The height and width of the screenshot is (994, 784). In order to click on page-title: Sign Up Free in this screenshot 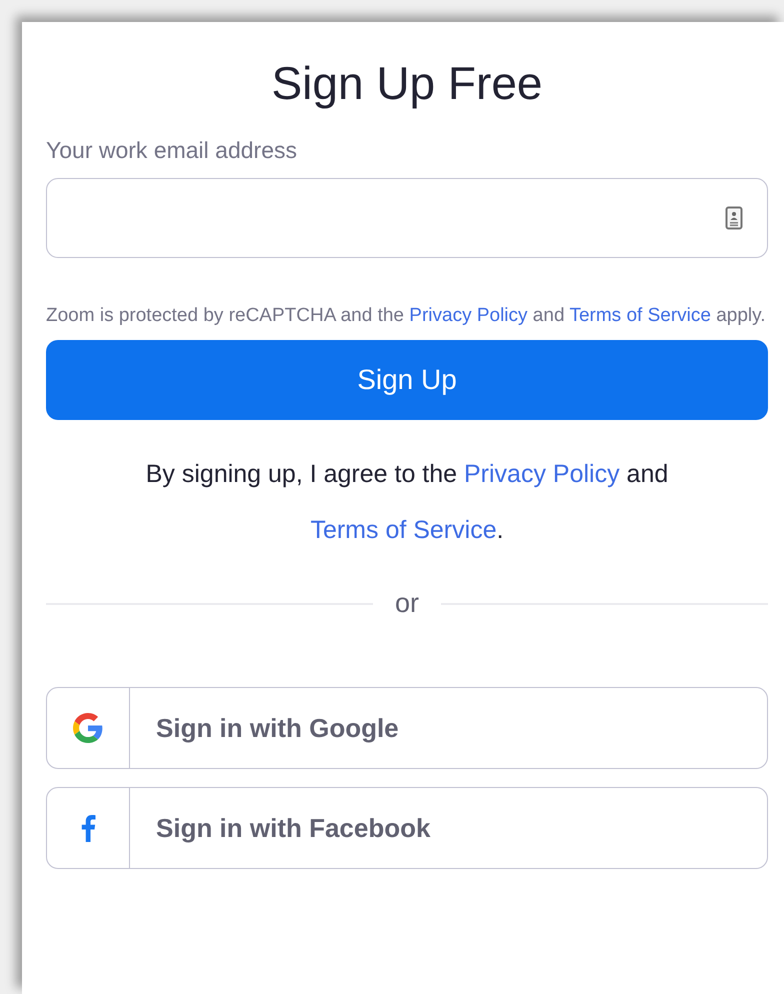, I will do `click(407, 83)`.